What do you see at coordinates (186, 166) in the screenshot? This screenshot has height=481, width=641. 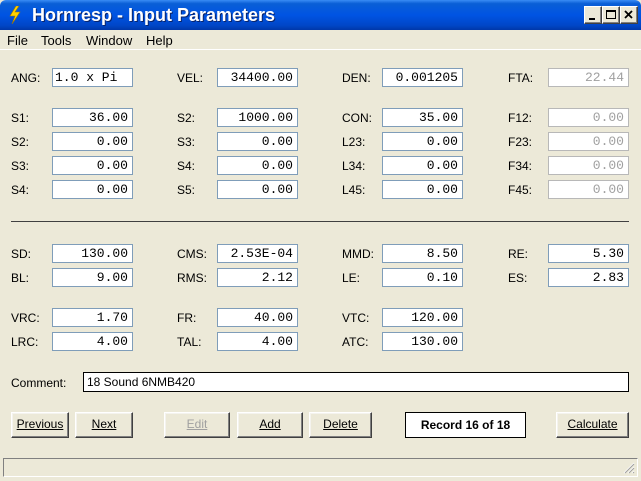 I see `s4b-label: S4:` at bounding box center [186, 166].